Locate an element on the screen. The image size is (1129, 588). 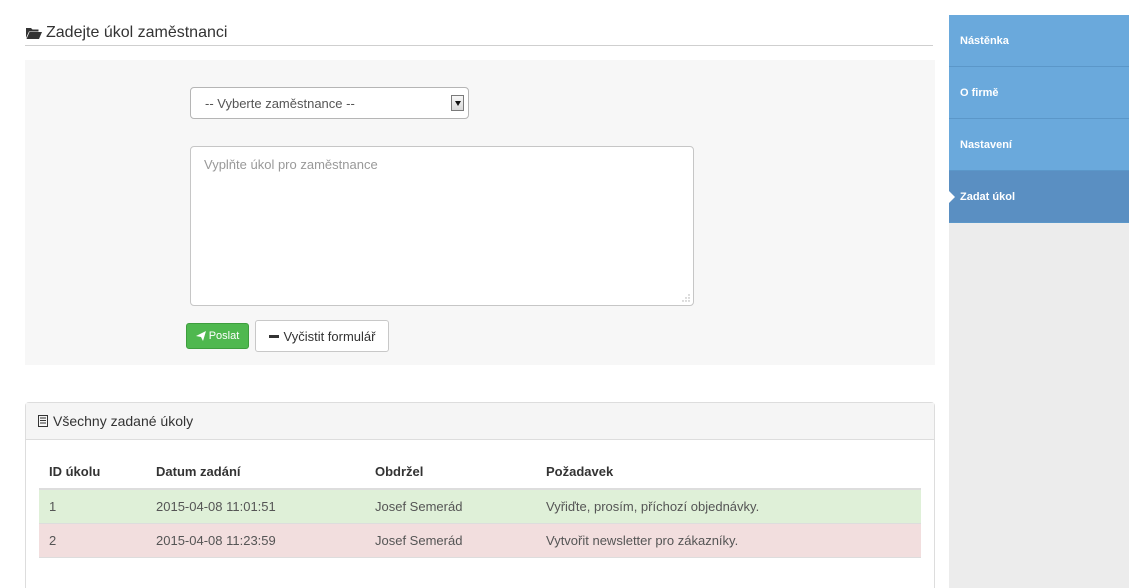
minus-icon is located at coordinates (273, 336).